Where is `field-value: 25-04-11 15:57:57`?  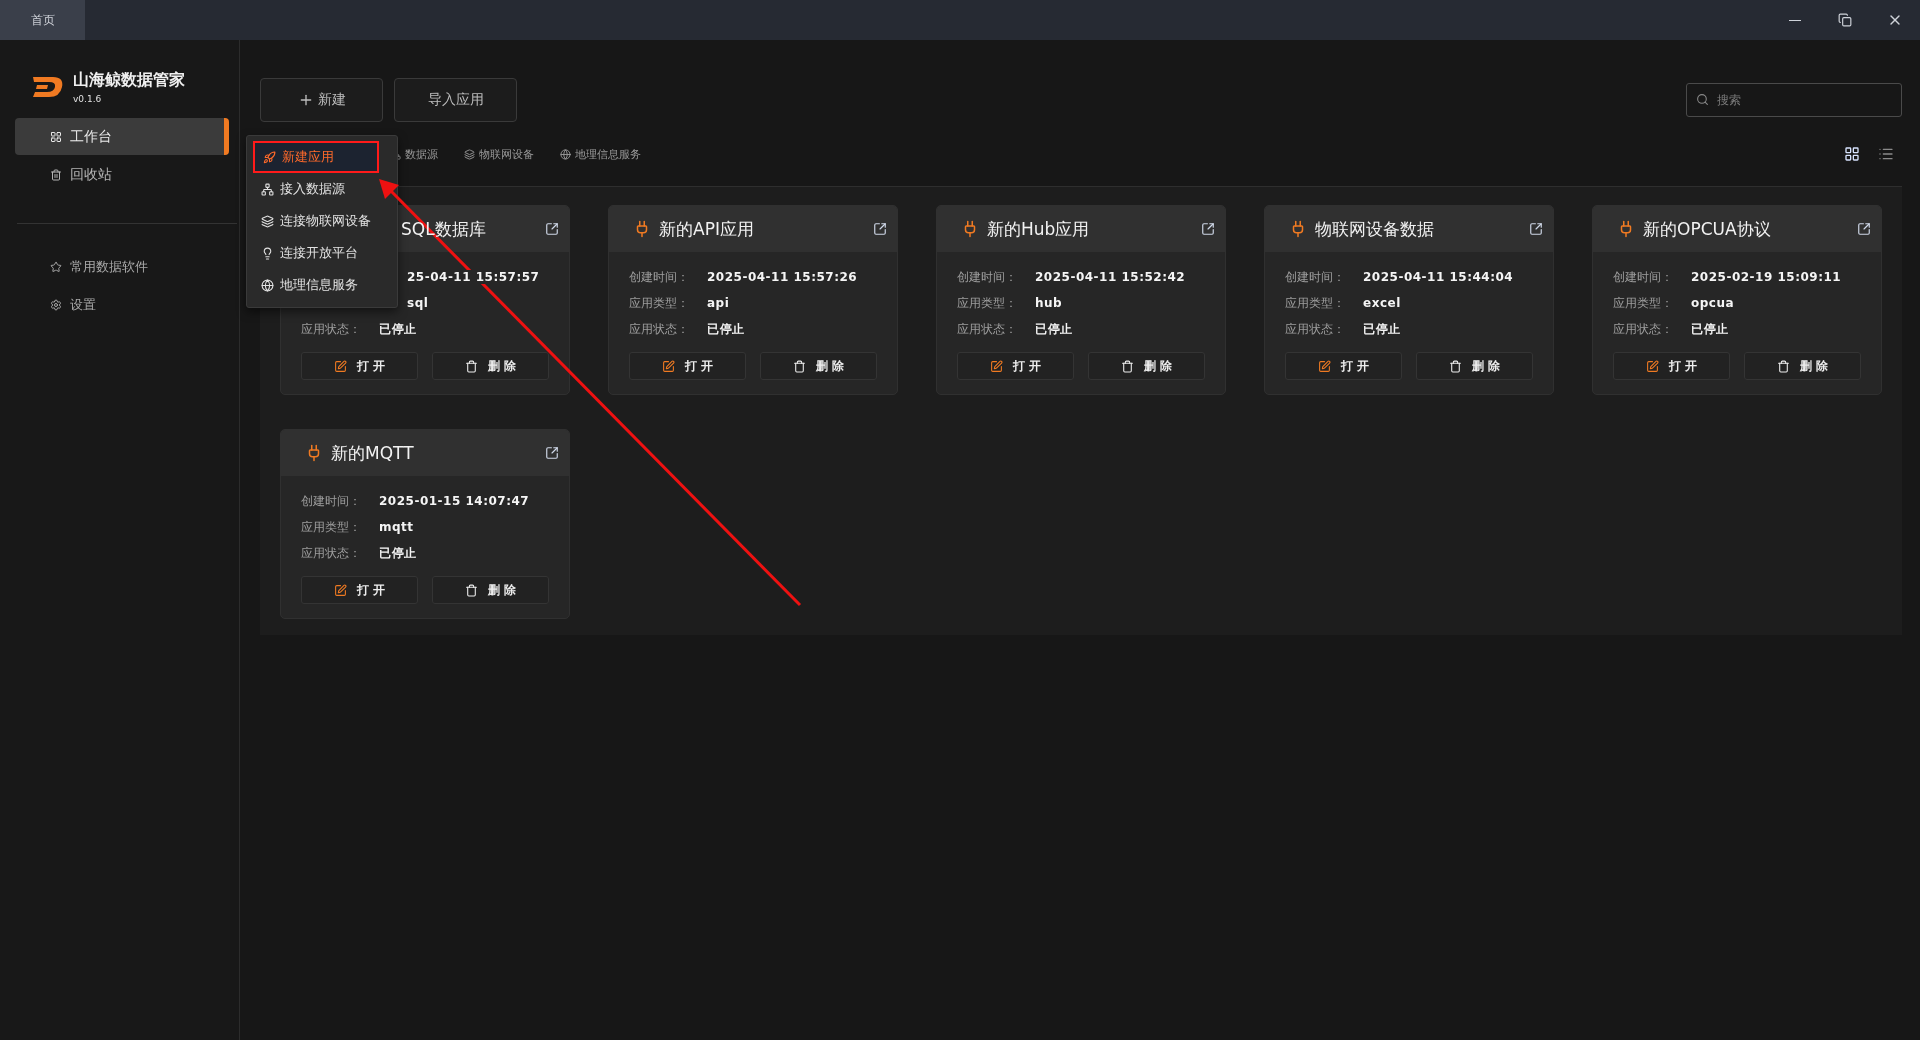
field-value: 25-04-11 15:57:57 is located at coordinates (473, 277).